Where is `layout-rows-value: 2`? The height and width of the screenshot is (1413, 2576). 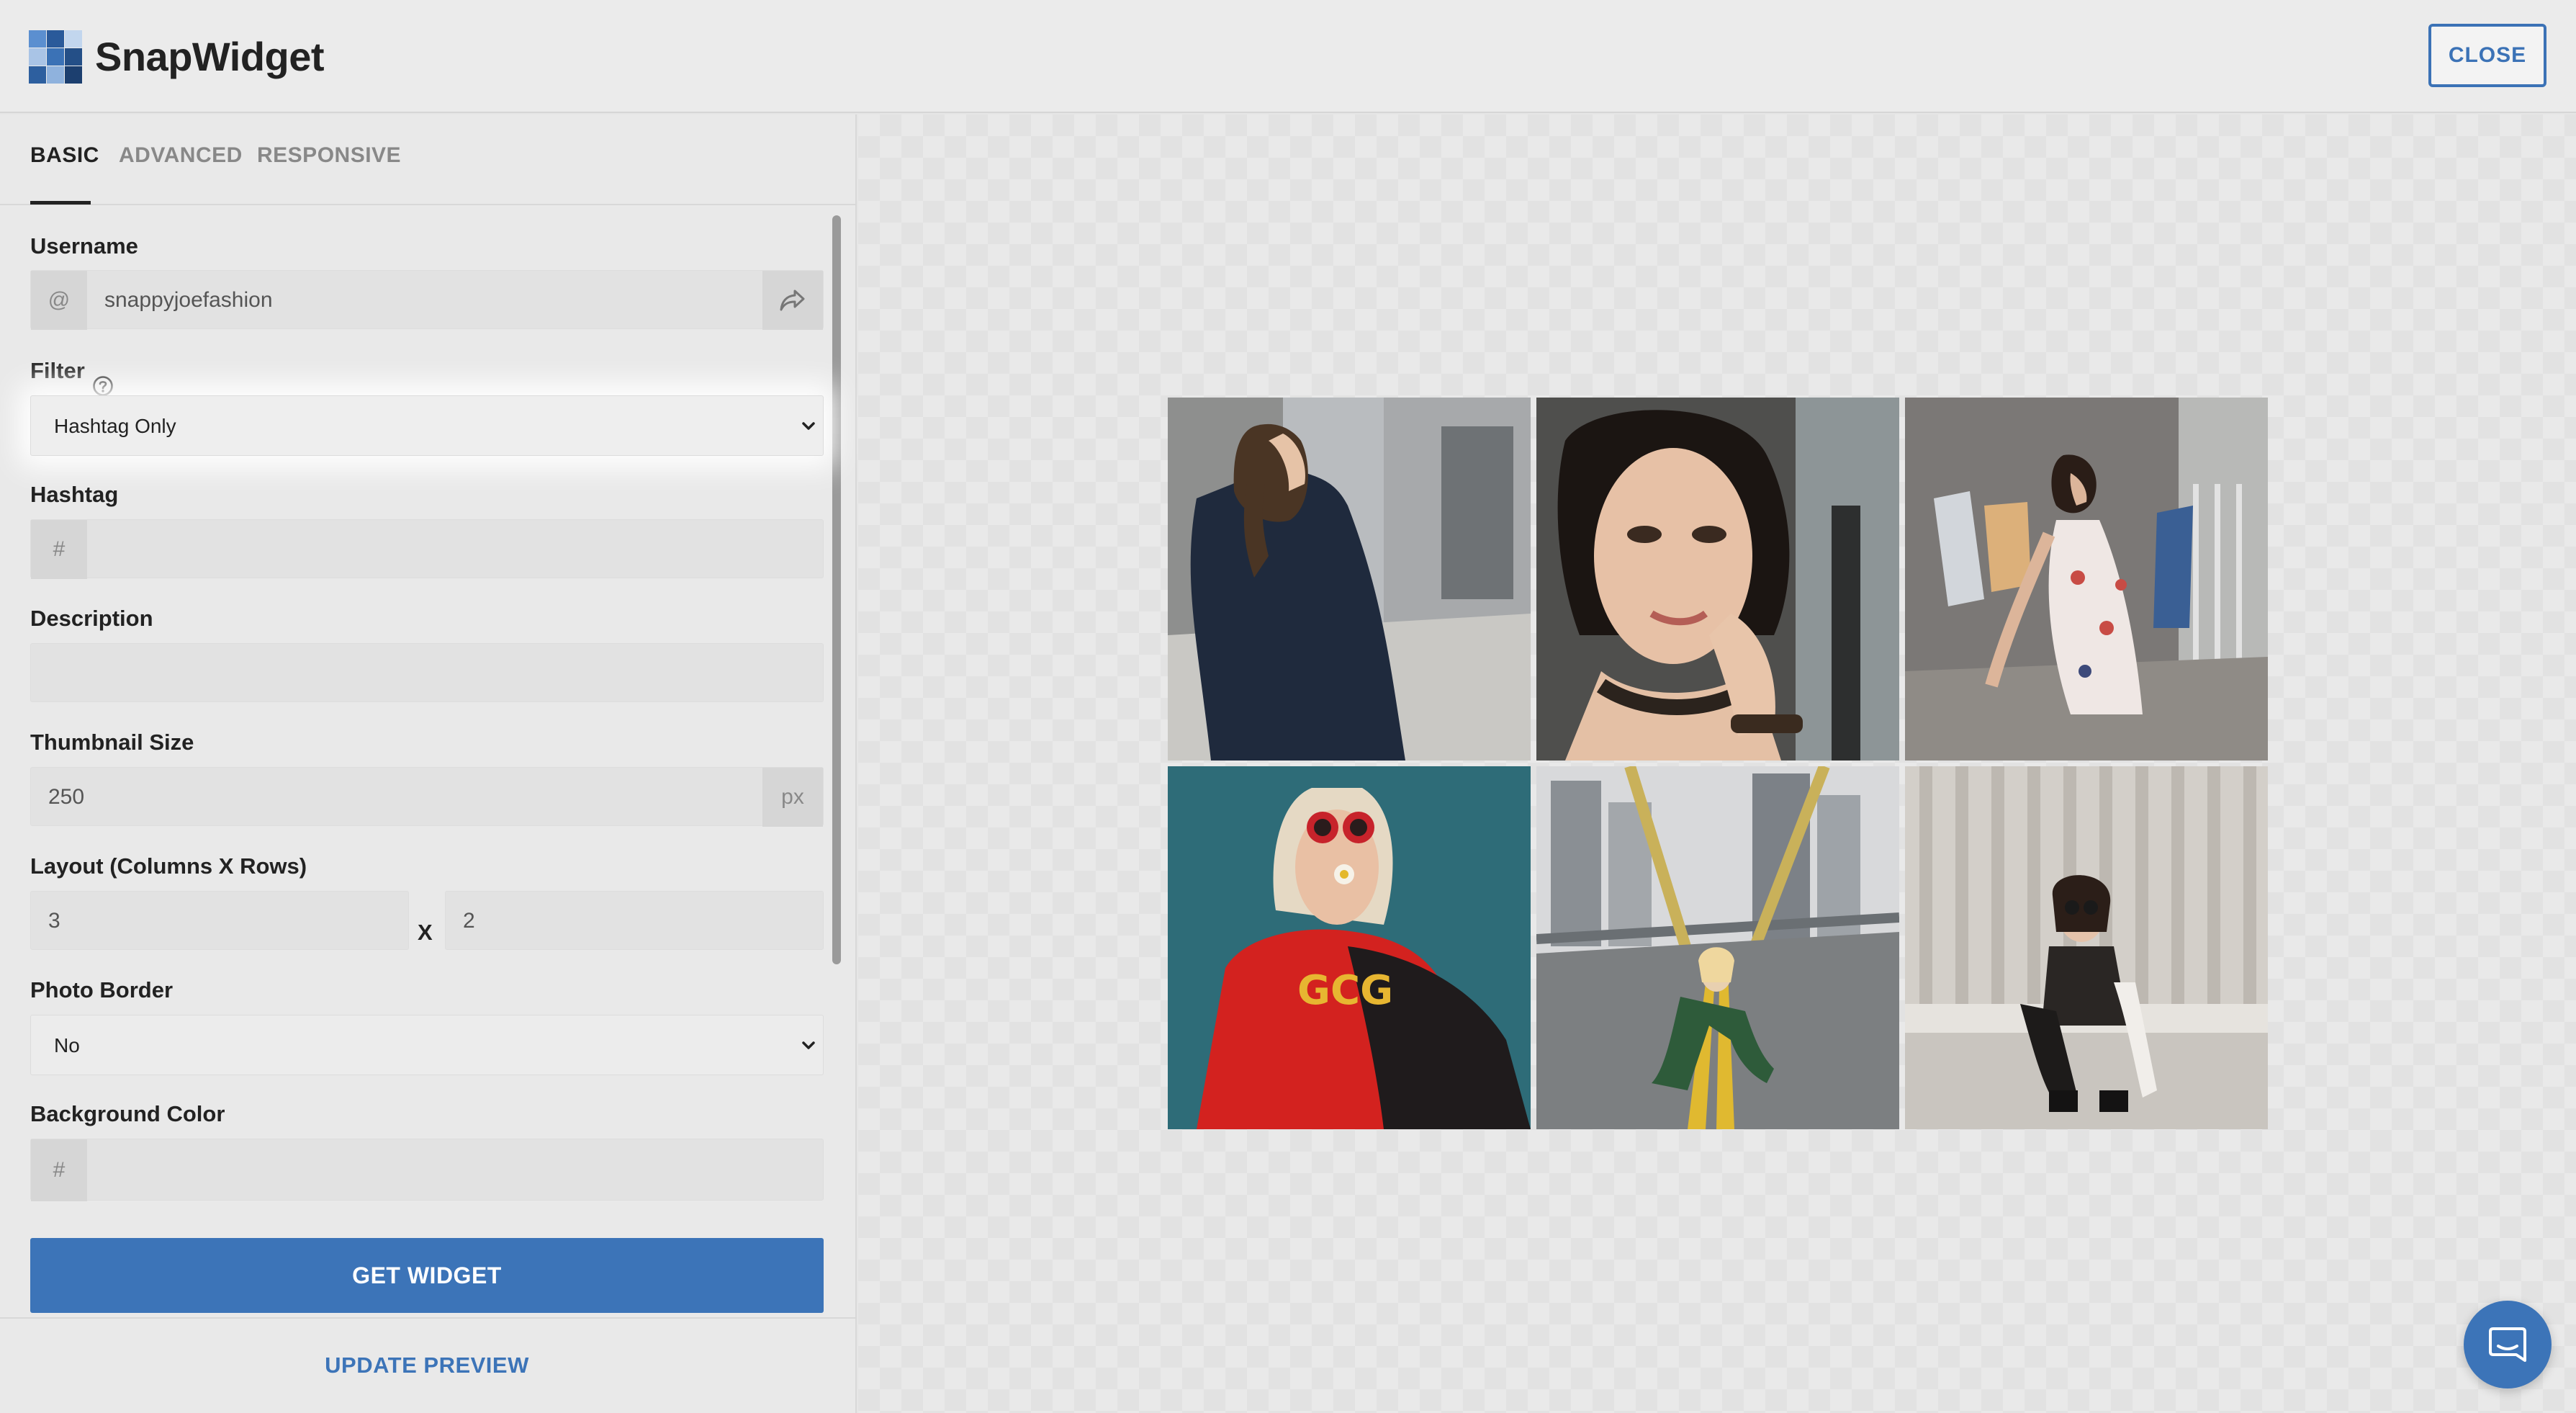 layout-rows-value: 2 is located at coordinates (469, 921).